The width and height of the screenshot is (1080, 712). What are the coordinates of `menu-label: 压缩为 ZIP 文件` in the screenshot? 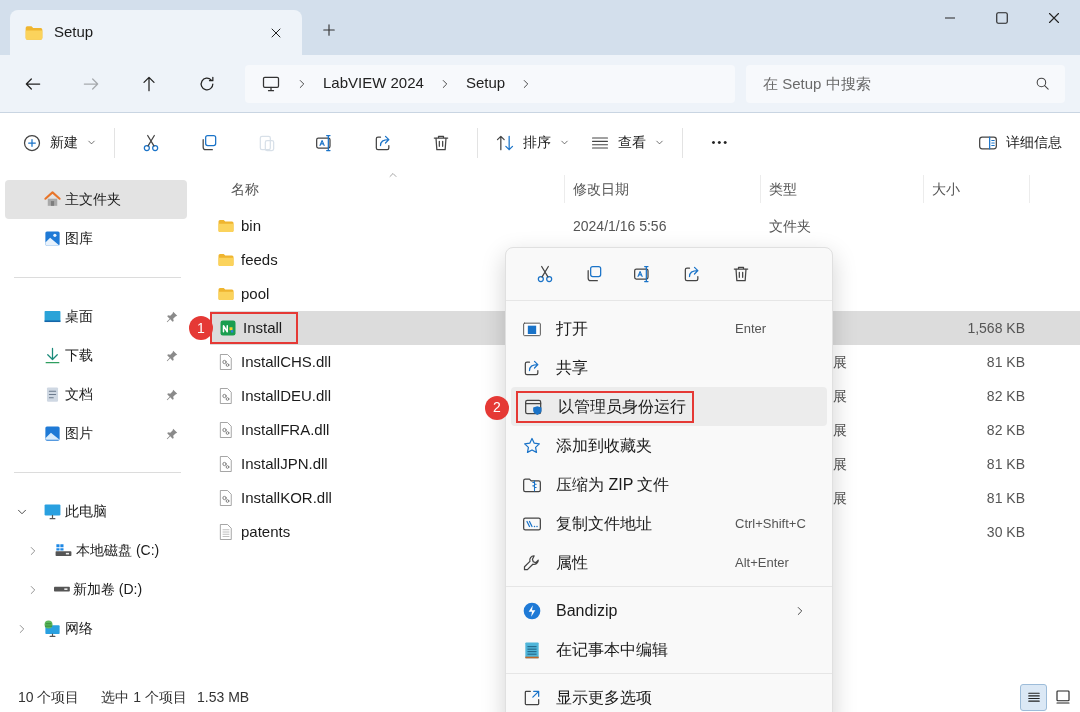 It's located at (613, 484).